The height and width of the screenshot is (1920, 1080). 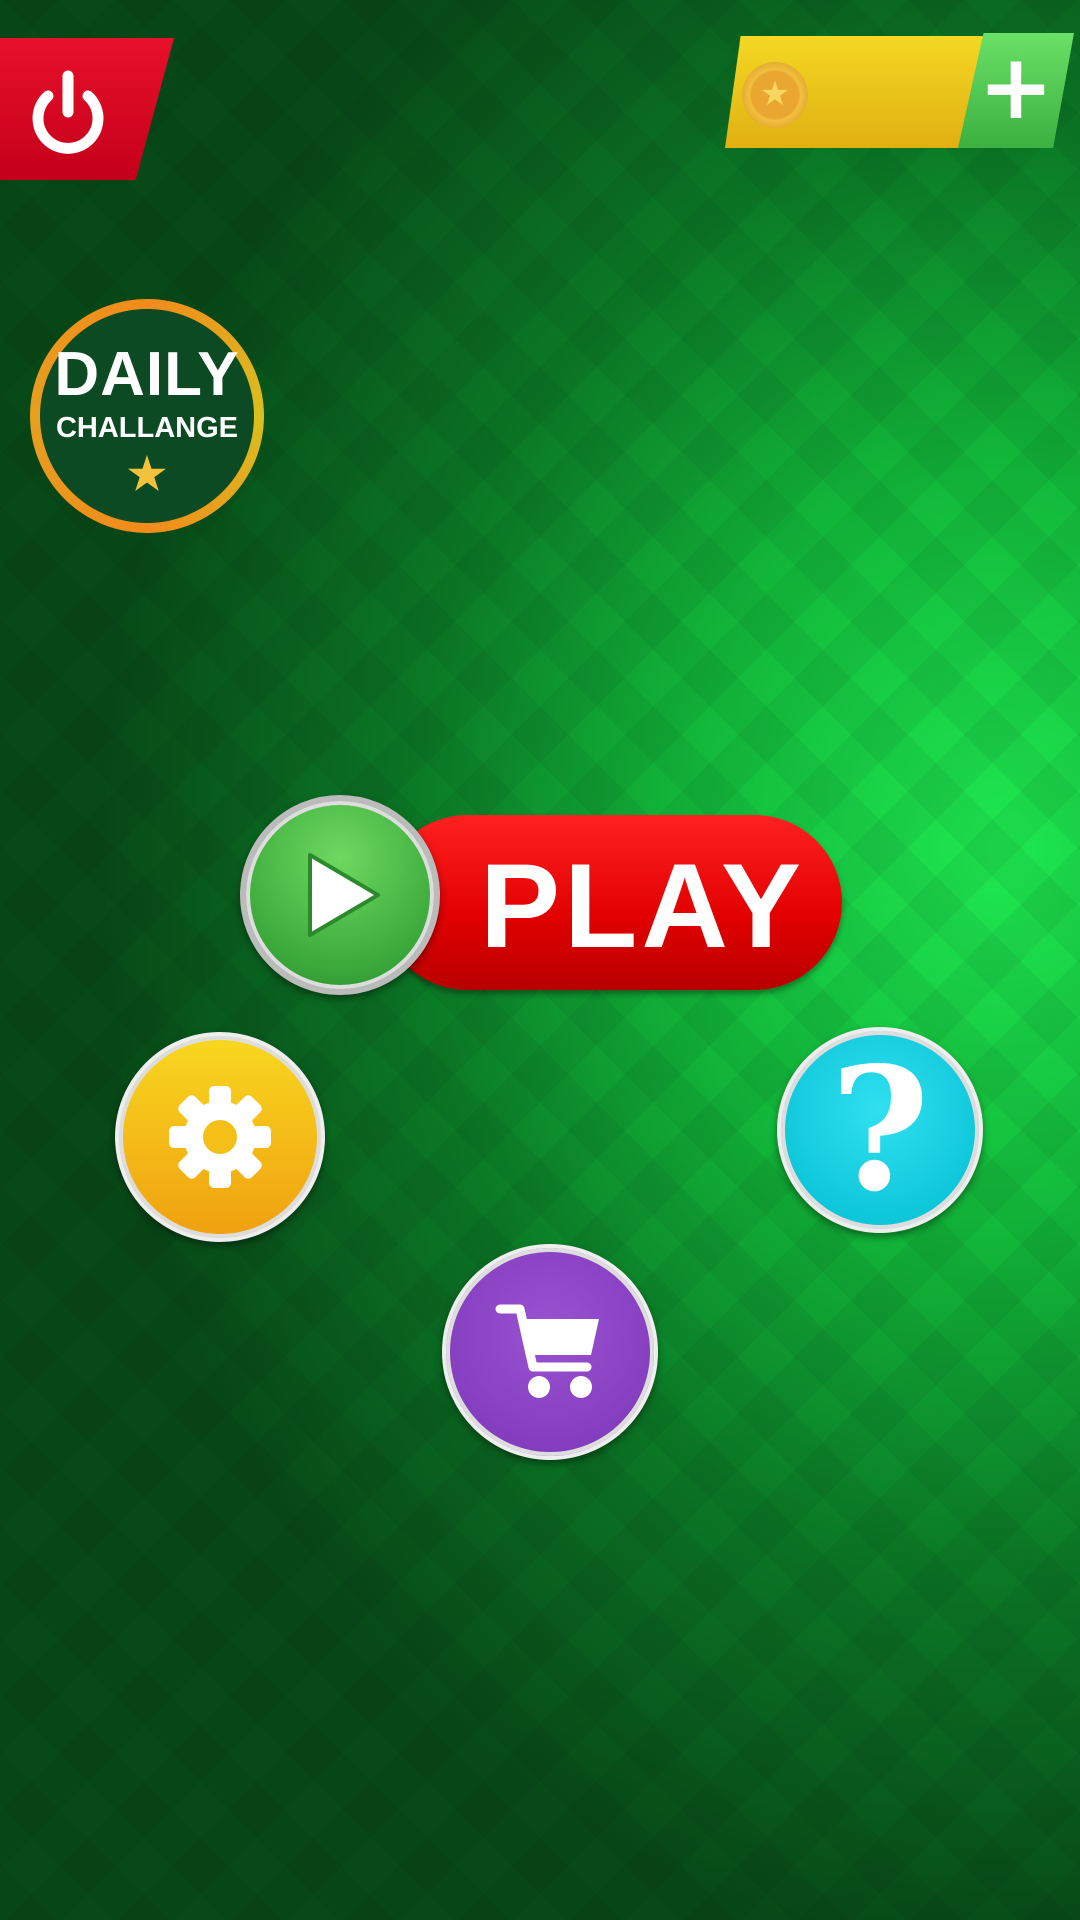 What do you see at coordinates (344, 895) in the screenshot?
I see `play-icon` at bounding box center [344, 895].